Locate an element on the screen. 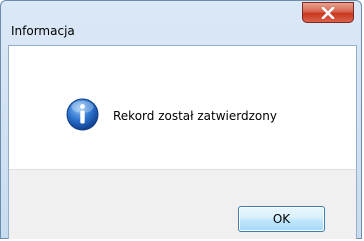  close-button is located at coordinates (328, 12).